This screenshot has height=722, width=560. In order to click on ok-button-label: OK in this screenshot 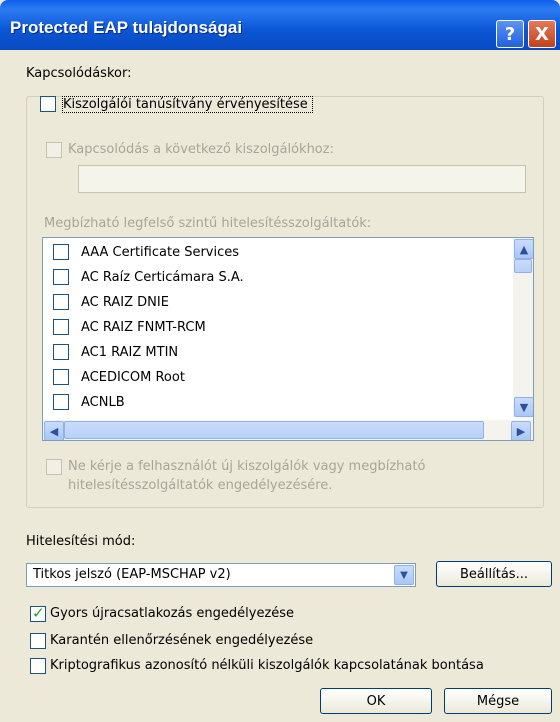, I will do `click(376, 701)`.